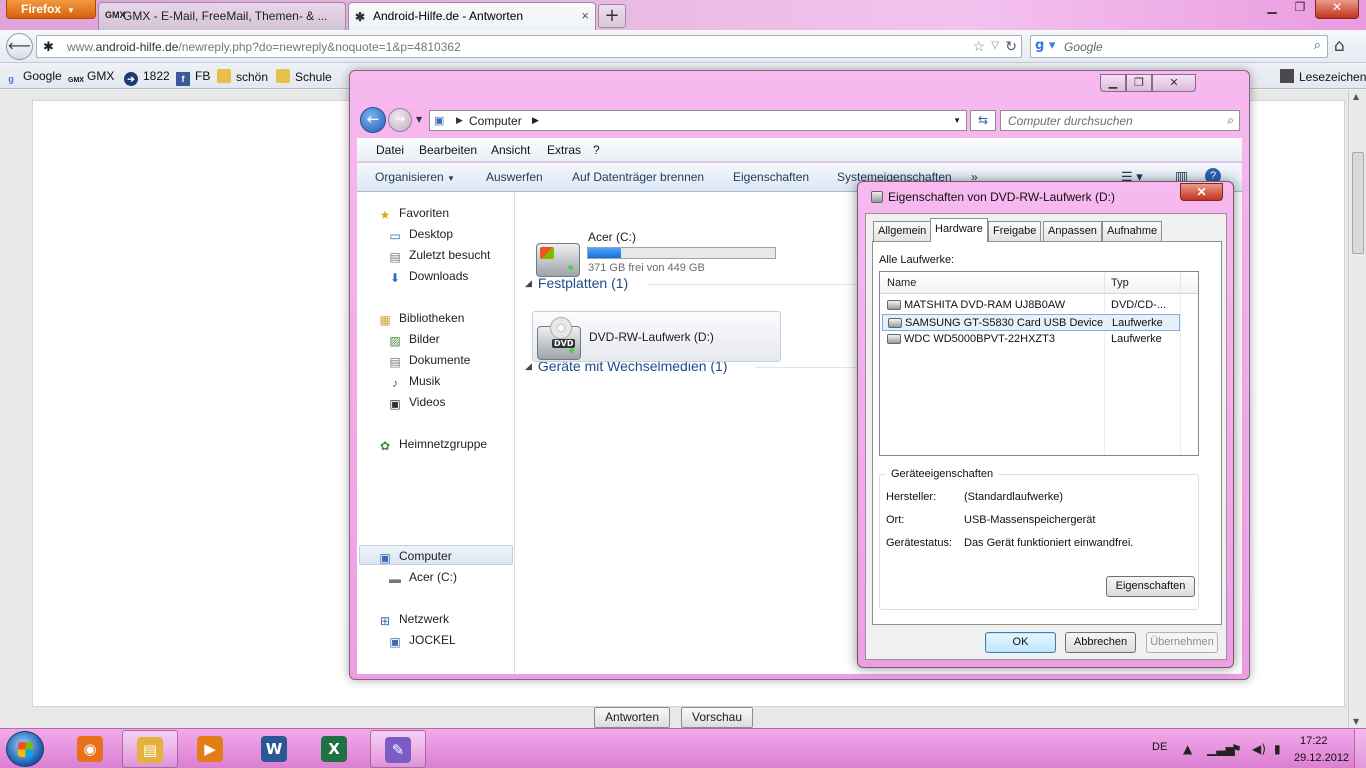 This screenshot has width=1366, height=768. Describe the element at coordinates (514, 177) in the screenshot. I see `cmd-auswerfen: Auswerfen` at that location.